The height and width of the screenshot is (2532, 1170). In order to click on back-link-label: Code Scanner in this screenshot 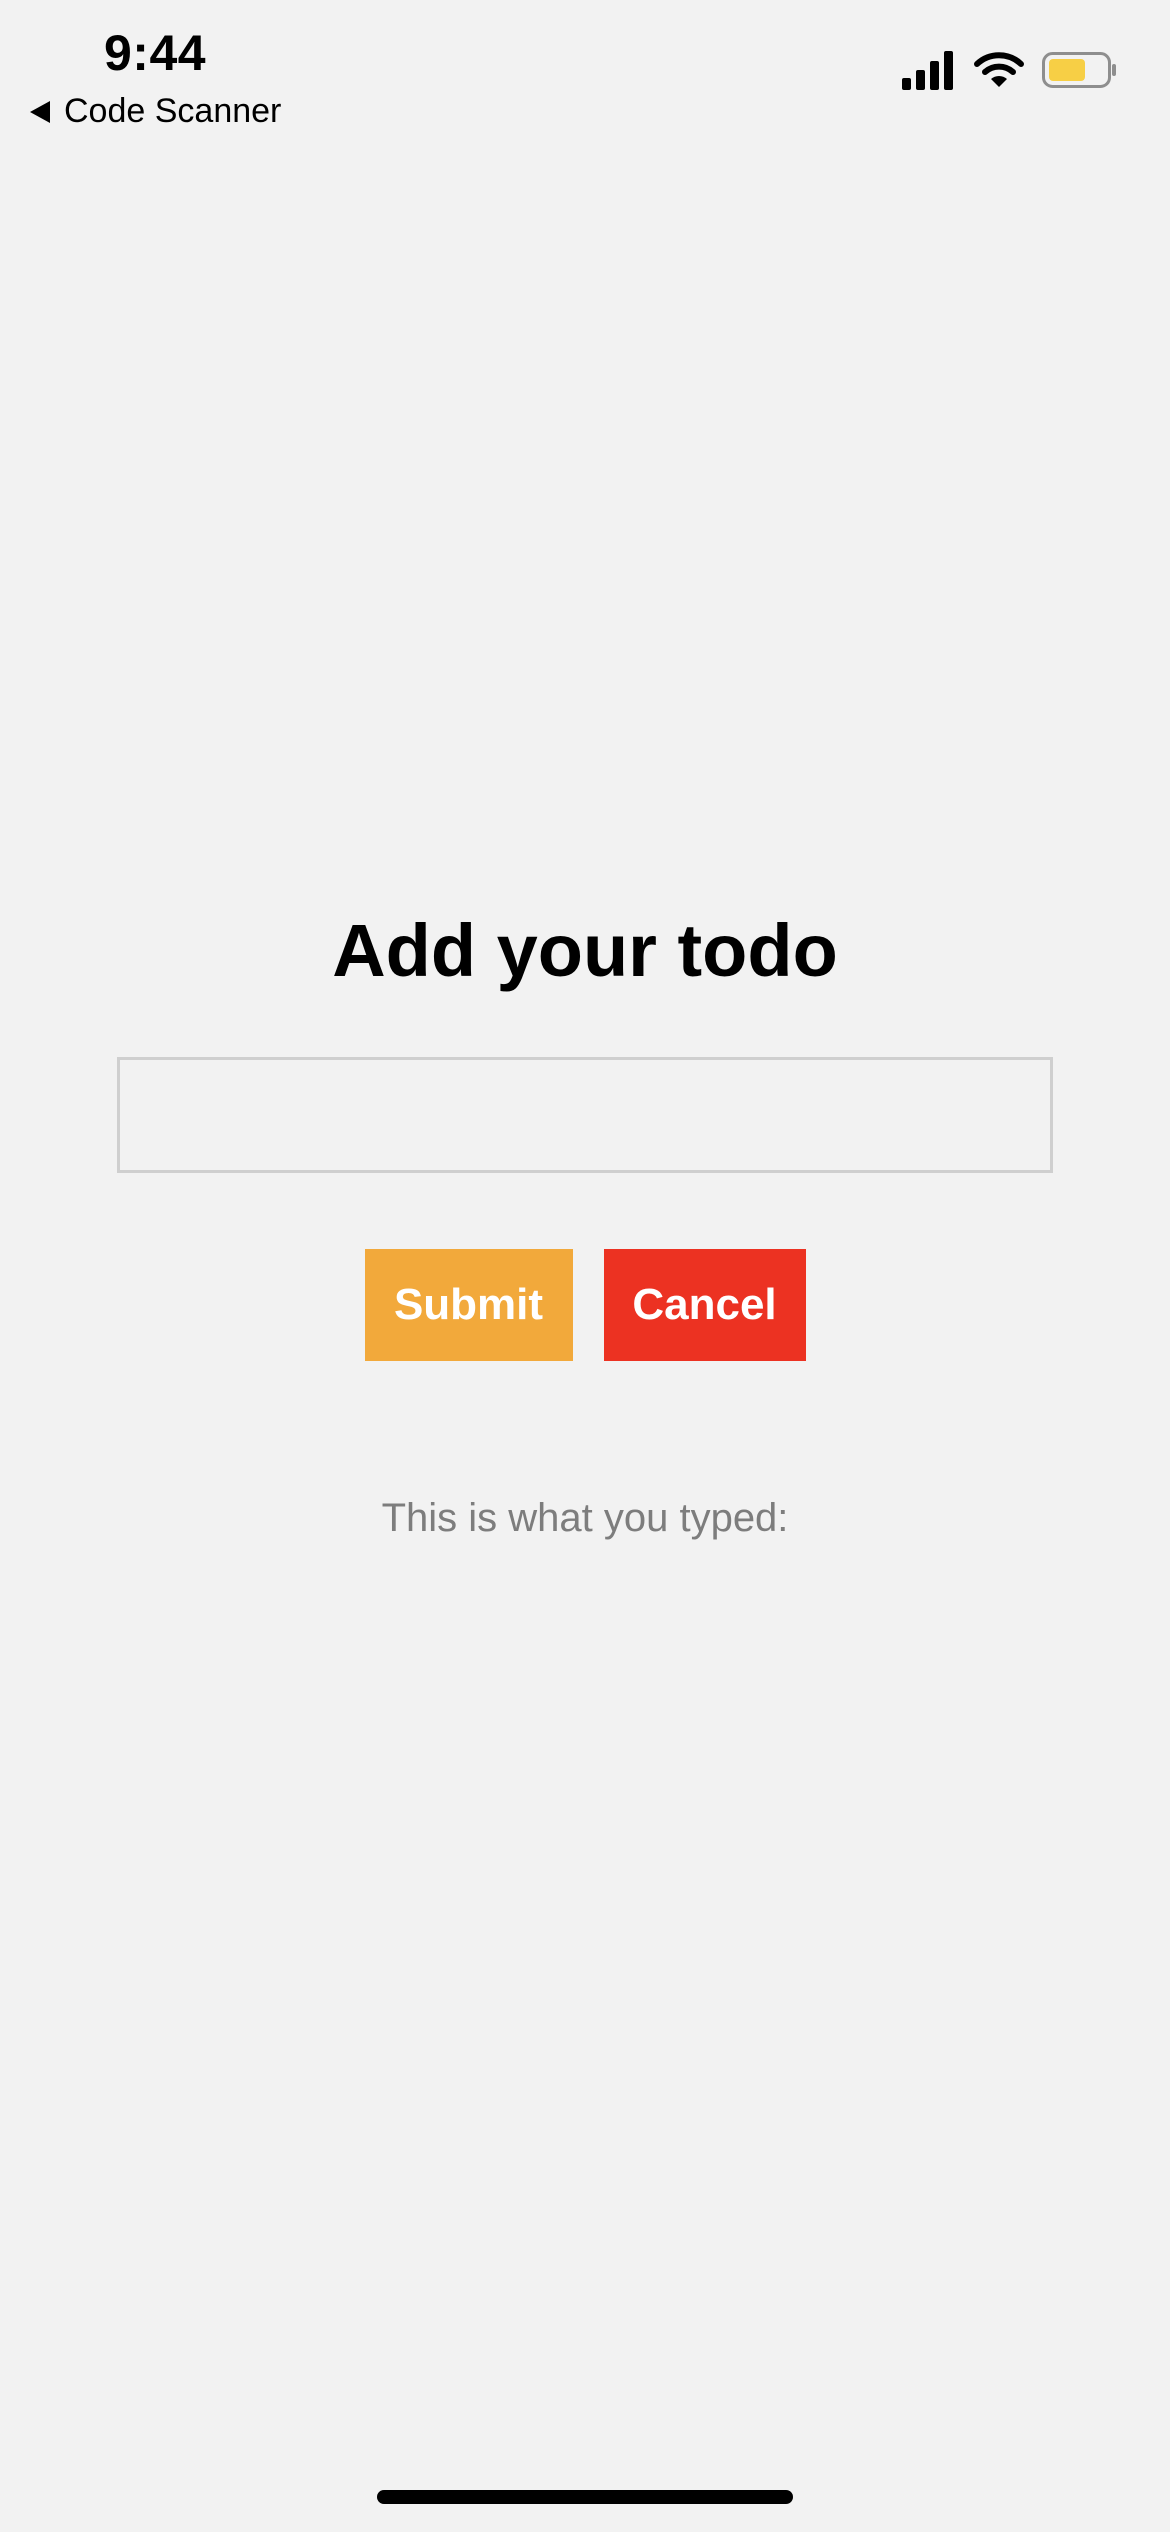, I will do `click(173, 111)`.